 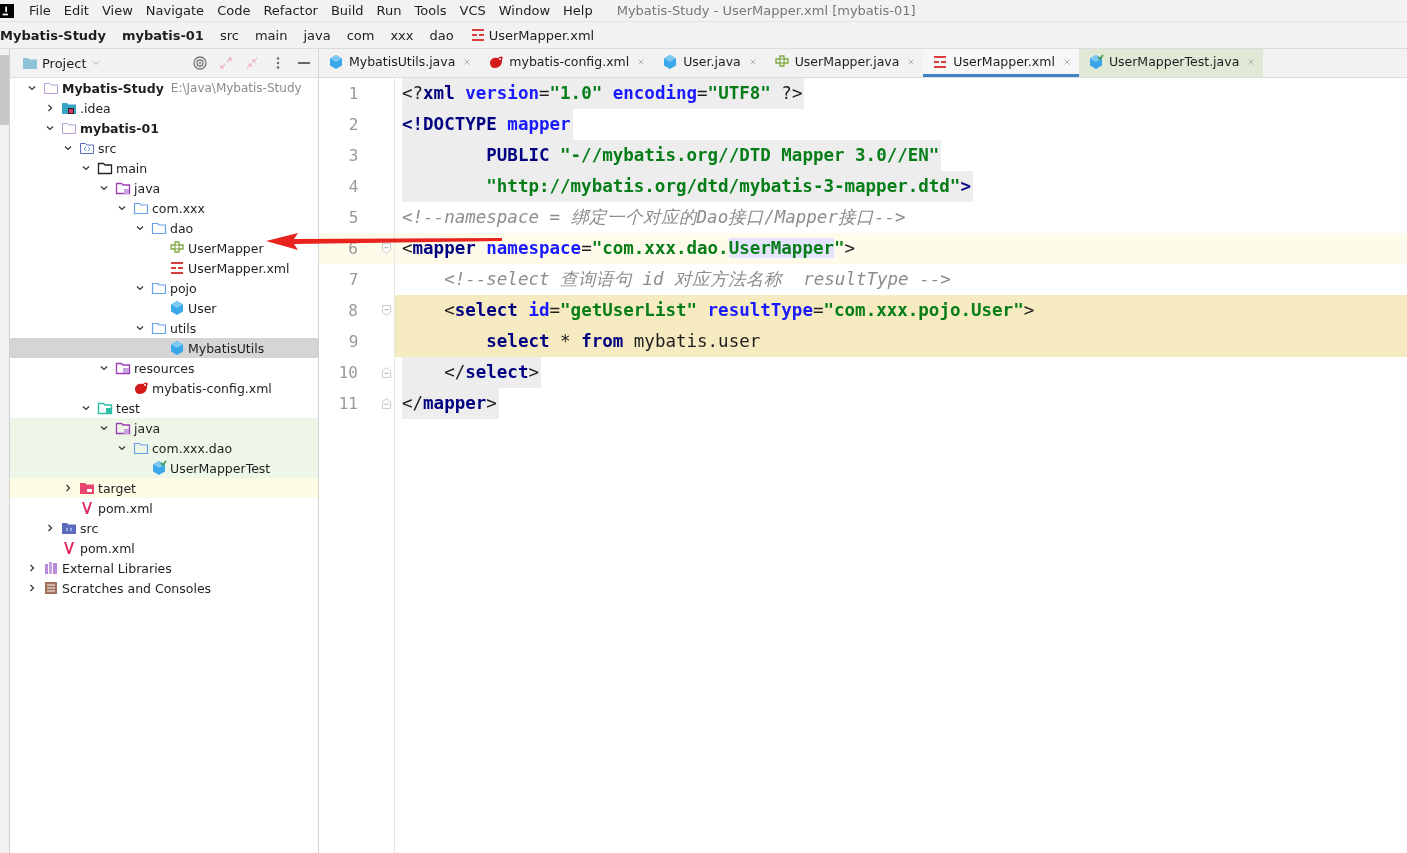 What do you see at coordinates (1171, 63) in the screenshot?
I see `editor-tab: UserMapperTest.java` at bounding box center [1171, 63].